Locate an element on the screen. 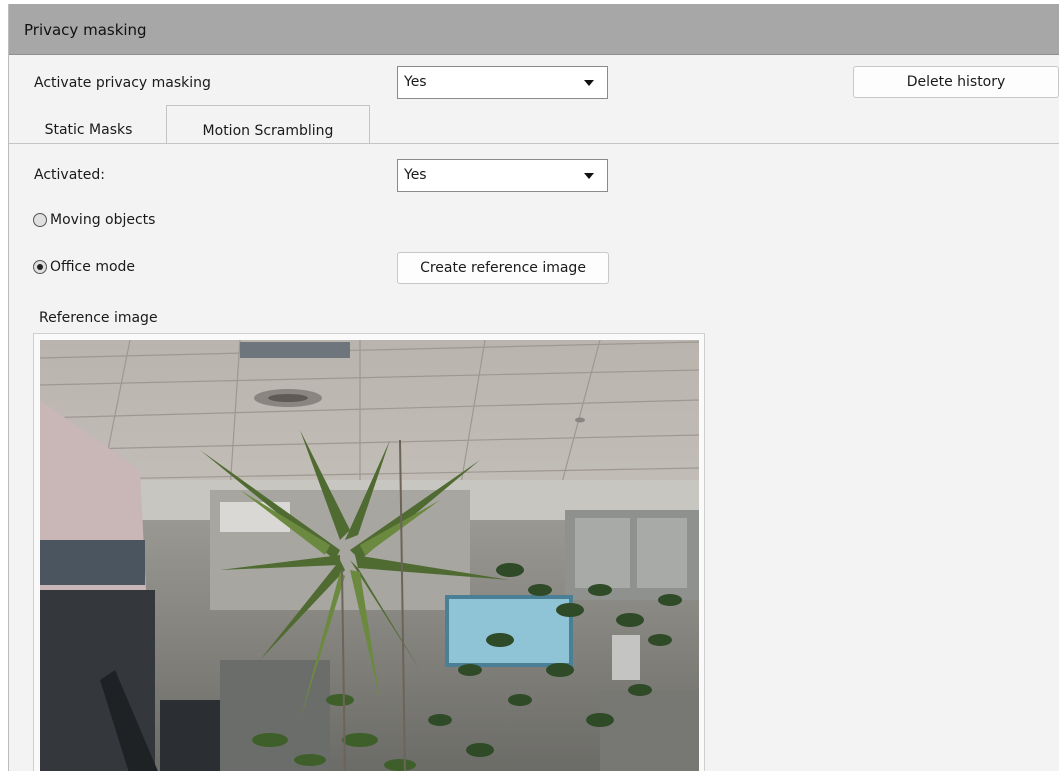 This screenshot has width=1059, height=771. activate-privacy-masking-value: Yes is located at coordinates (415, 82).